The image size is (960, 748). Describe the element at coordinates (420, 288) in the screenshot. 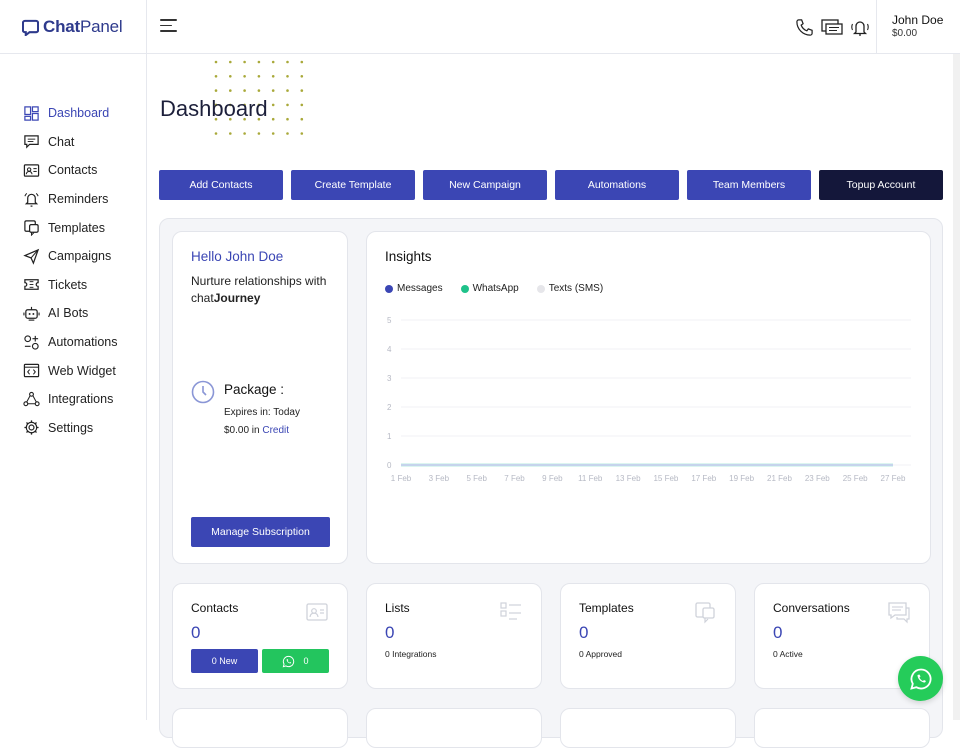

I see `legend-label: Messages` at that location.